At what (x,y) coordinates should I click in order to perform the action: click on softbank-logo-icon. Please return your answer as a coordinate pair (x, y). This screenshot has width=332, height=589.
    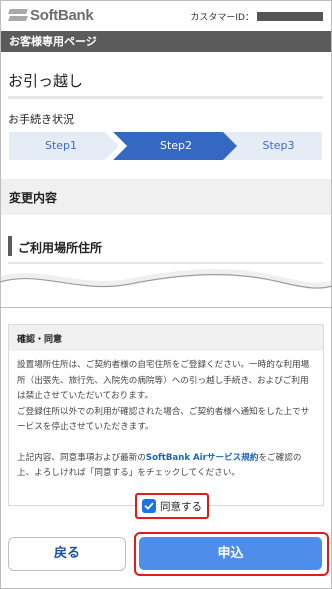
    Looking at the image, I should click on (18, 15).